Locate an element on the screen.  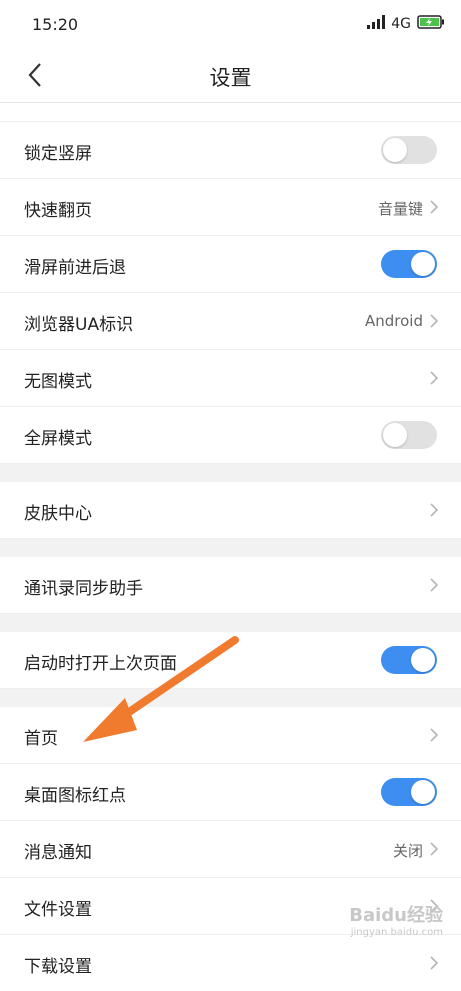
setting-label: 快速翻页 is located at coordinates (58, 211).